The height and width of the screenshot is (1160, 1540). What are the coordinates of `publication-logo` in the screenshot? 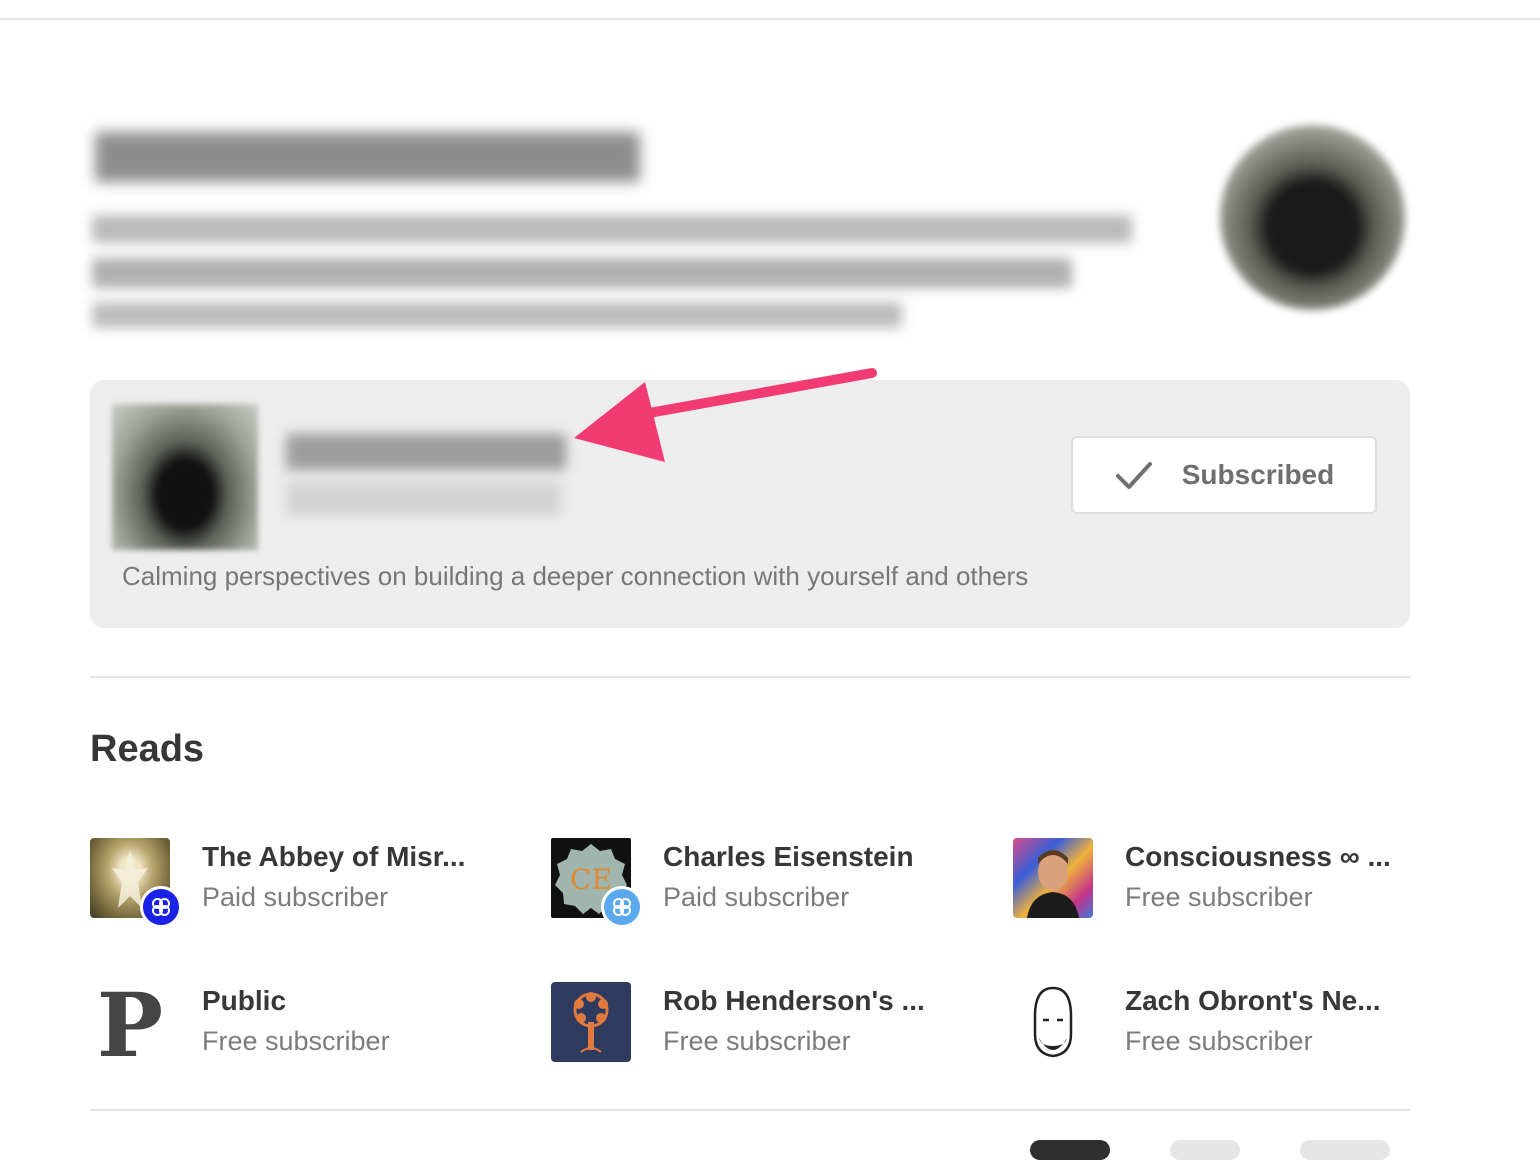 It's located at (185, 477).